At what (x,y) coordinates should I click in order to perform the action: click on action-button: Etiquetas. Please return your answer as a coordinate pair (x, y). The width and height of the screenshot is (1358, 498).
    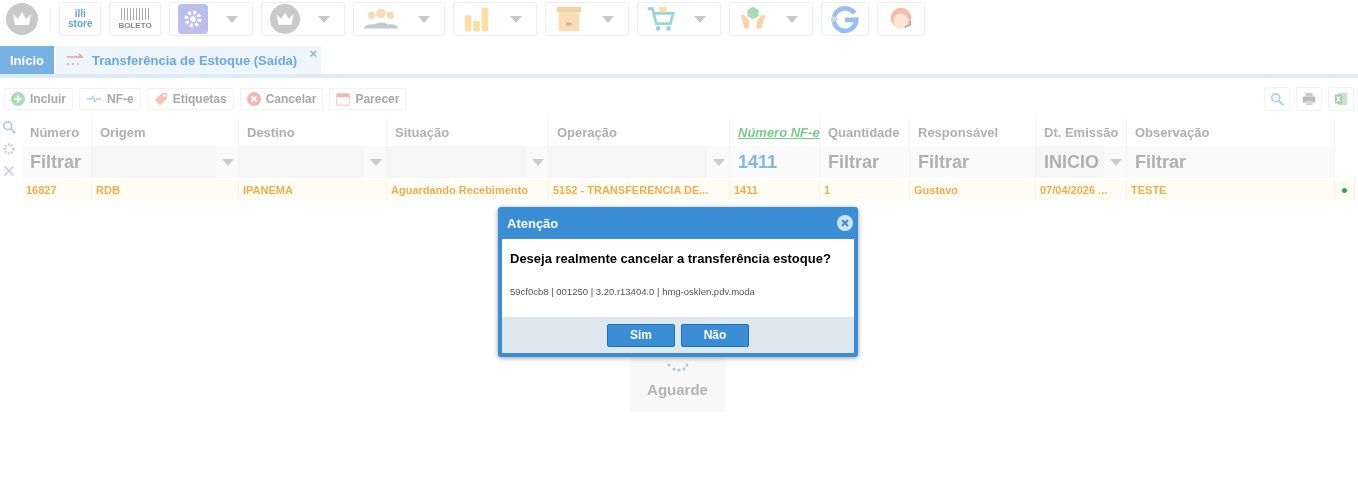
    Looking at the image, I should click on (190, 99).